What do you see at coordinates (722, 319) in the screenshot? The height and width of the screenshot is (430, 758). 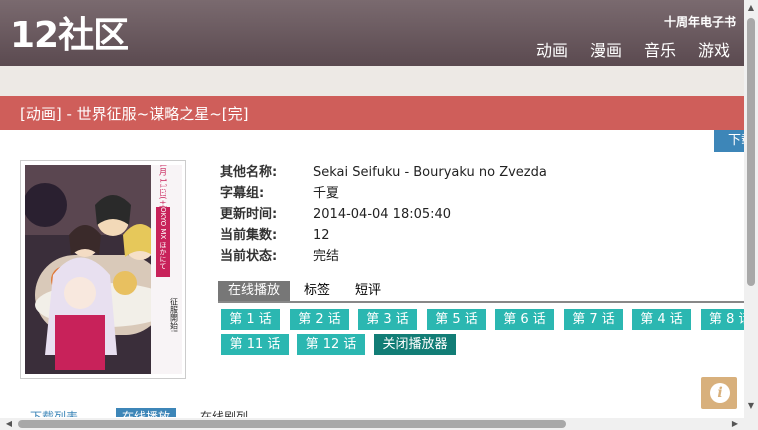 I see `episode-button: 第 8 话` at bounding box center [722, 319].